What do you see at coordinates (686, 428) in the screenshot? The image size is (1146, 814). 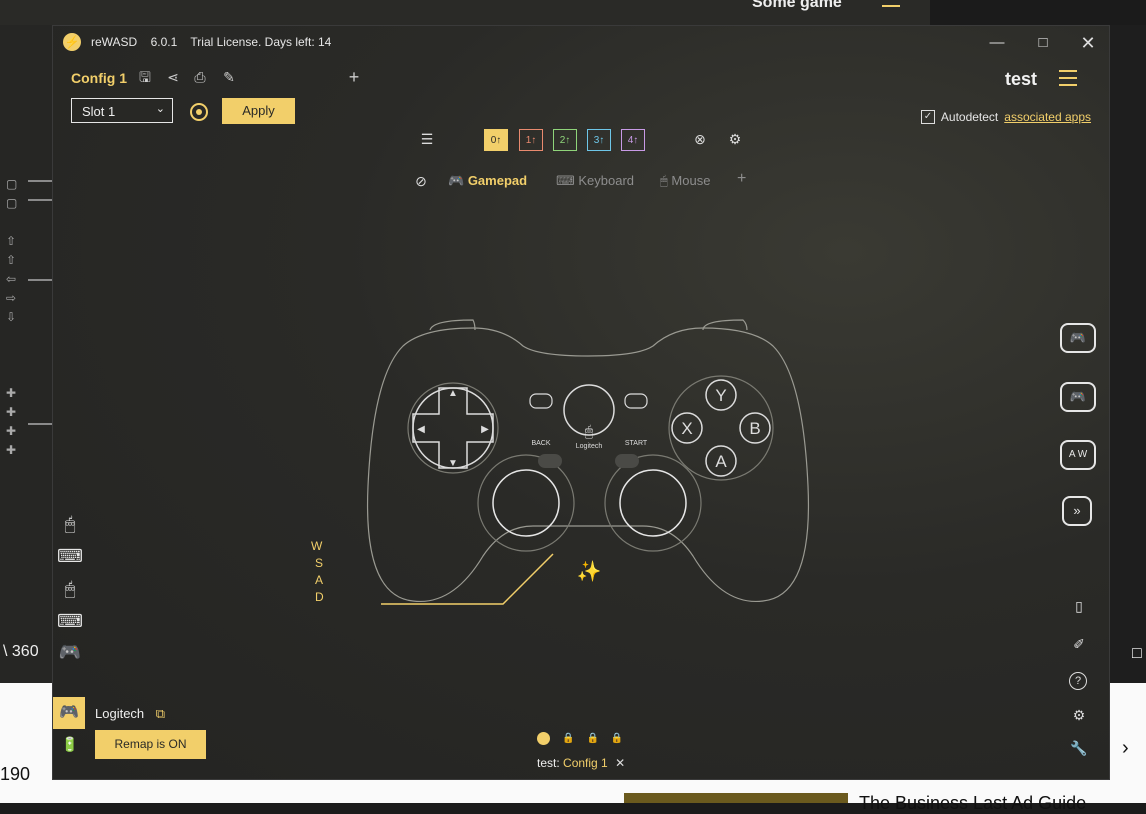 I see `button-x-label: X` at bounding box center [686, 428].